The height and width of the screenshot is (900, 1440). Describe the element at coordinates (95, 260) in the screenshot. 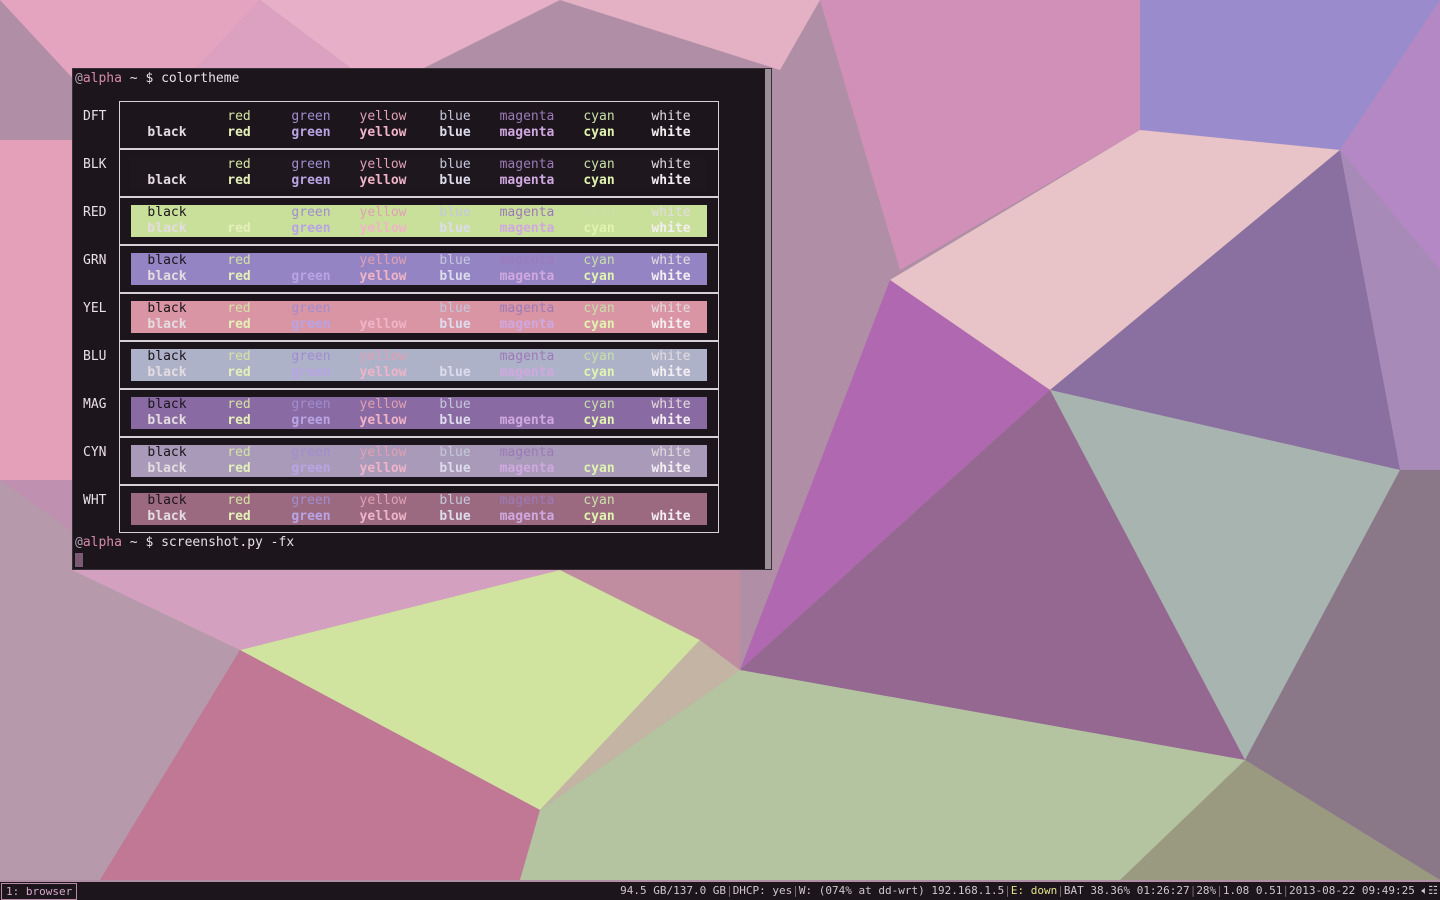

I see `row-label: GRN` at that location.